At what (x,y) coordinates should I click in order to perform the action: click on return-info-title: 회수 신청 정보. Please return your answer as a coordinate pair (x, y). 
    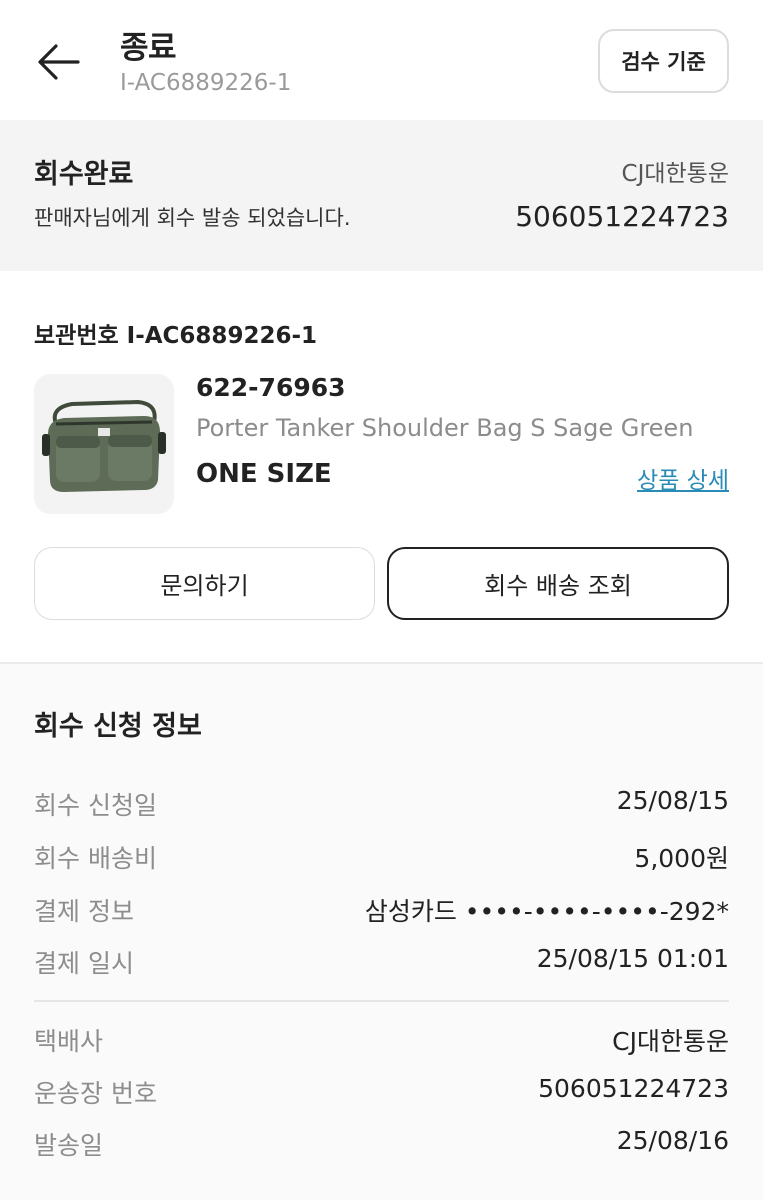
    Looking at the image, I should click on (118, 726).